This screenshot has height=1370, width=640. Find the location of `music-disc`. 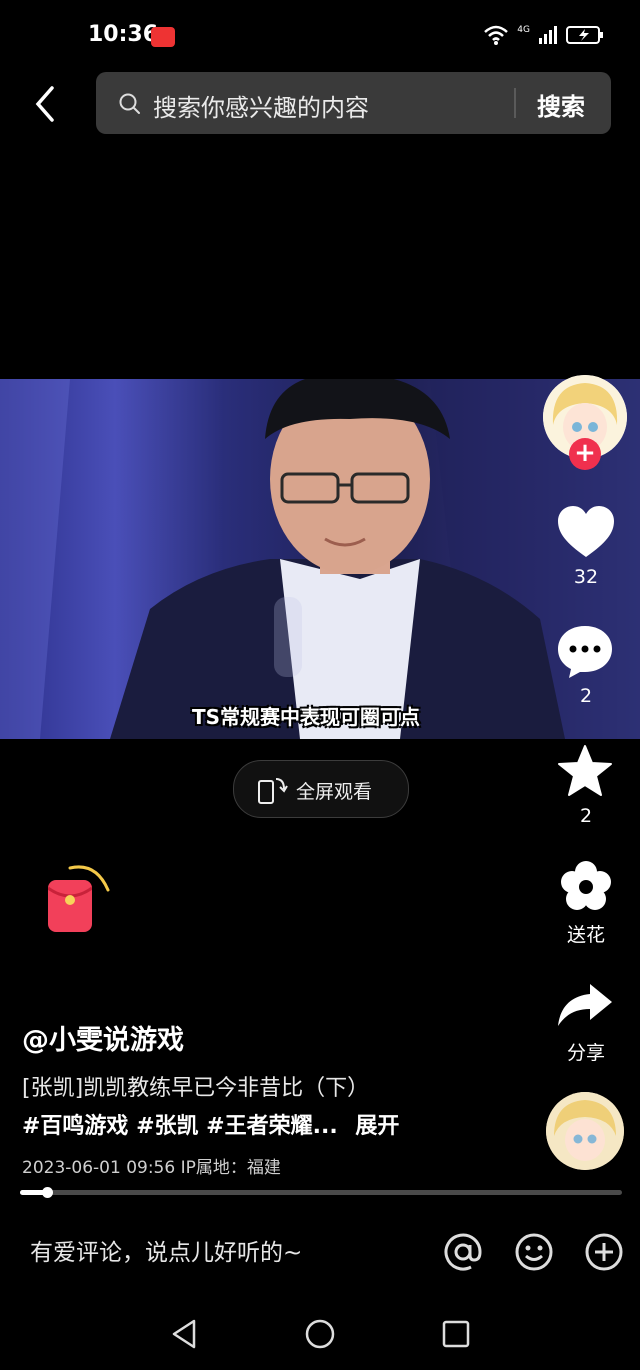

music-disc is located at coordinates (585, 1131).